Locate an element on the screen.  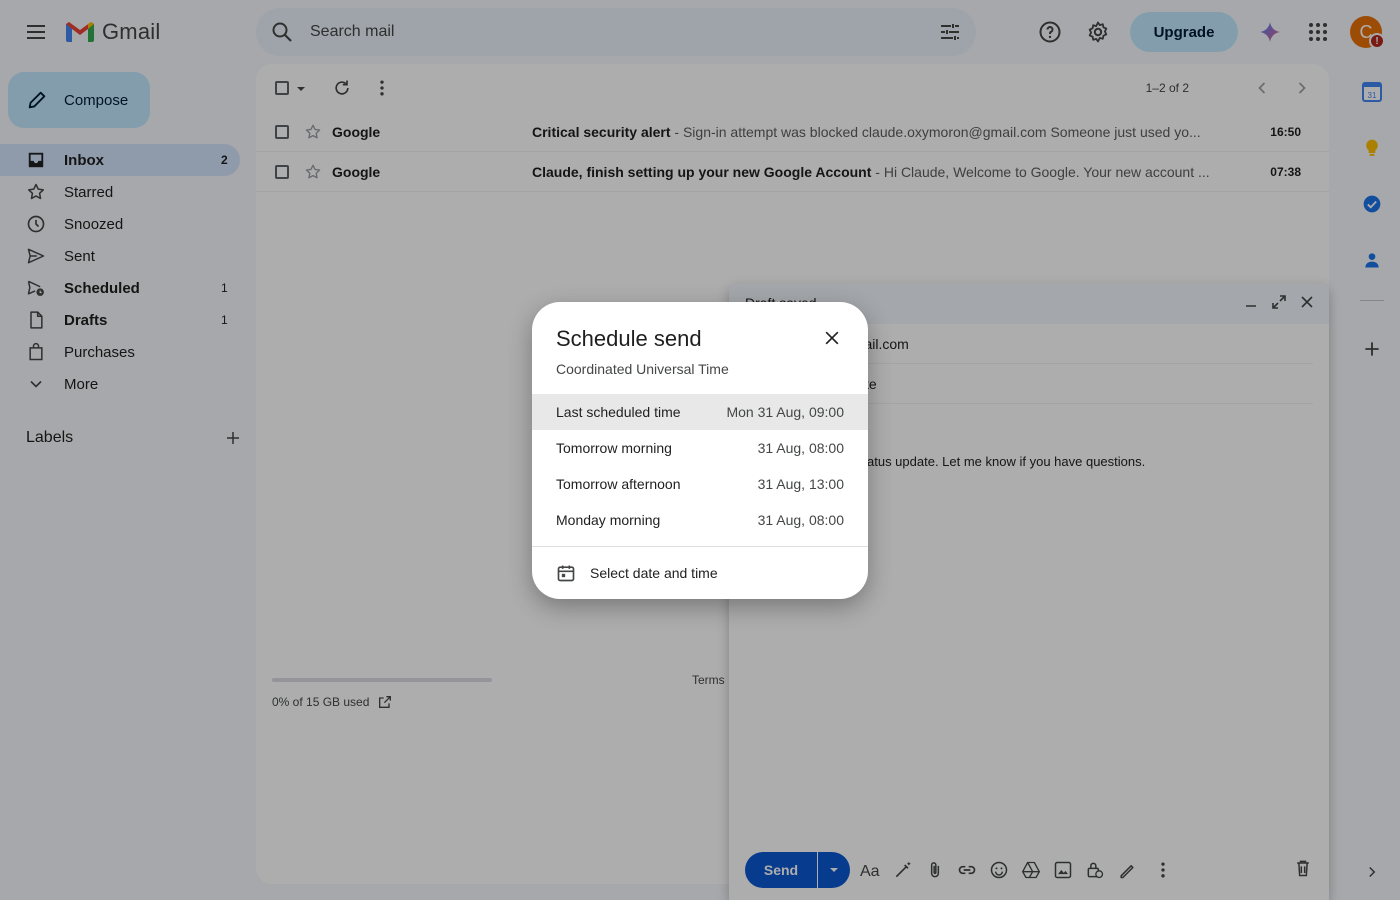
option-time: 31 Aug, 13:00 is located at coordinates (800, 484).